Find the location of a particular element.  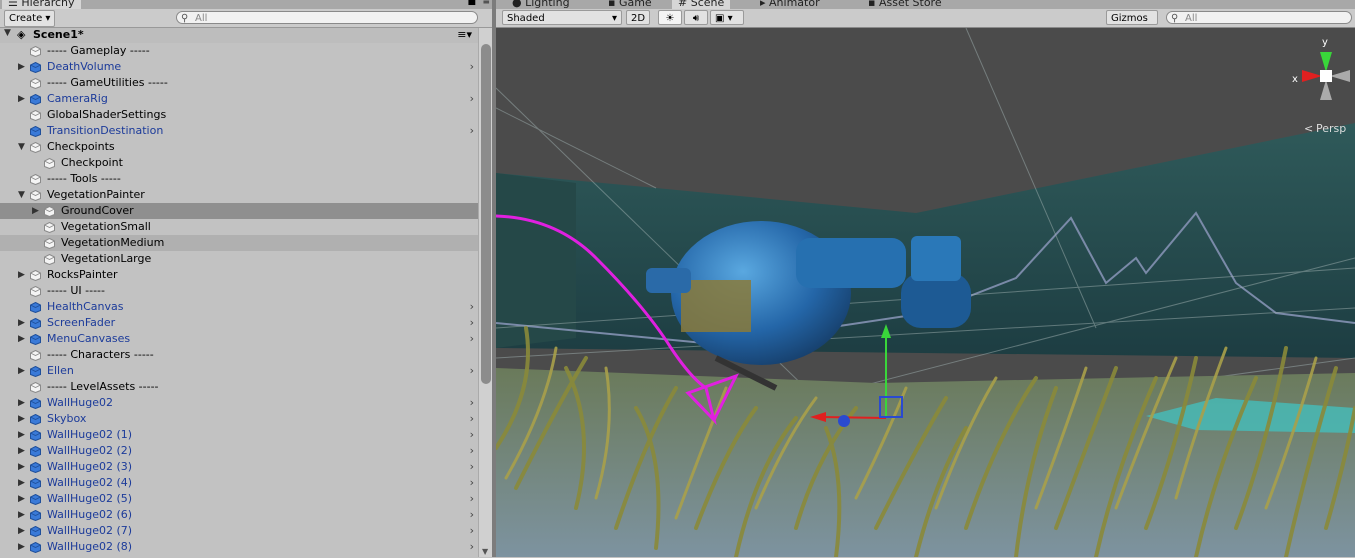

hierarchy-row: ▶ WallHuge02 (6) › is located at coordinates (239, 515).